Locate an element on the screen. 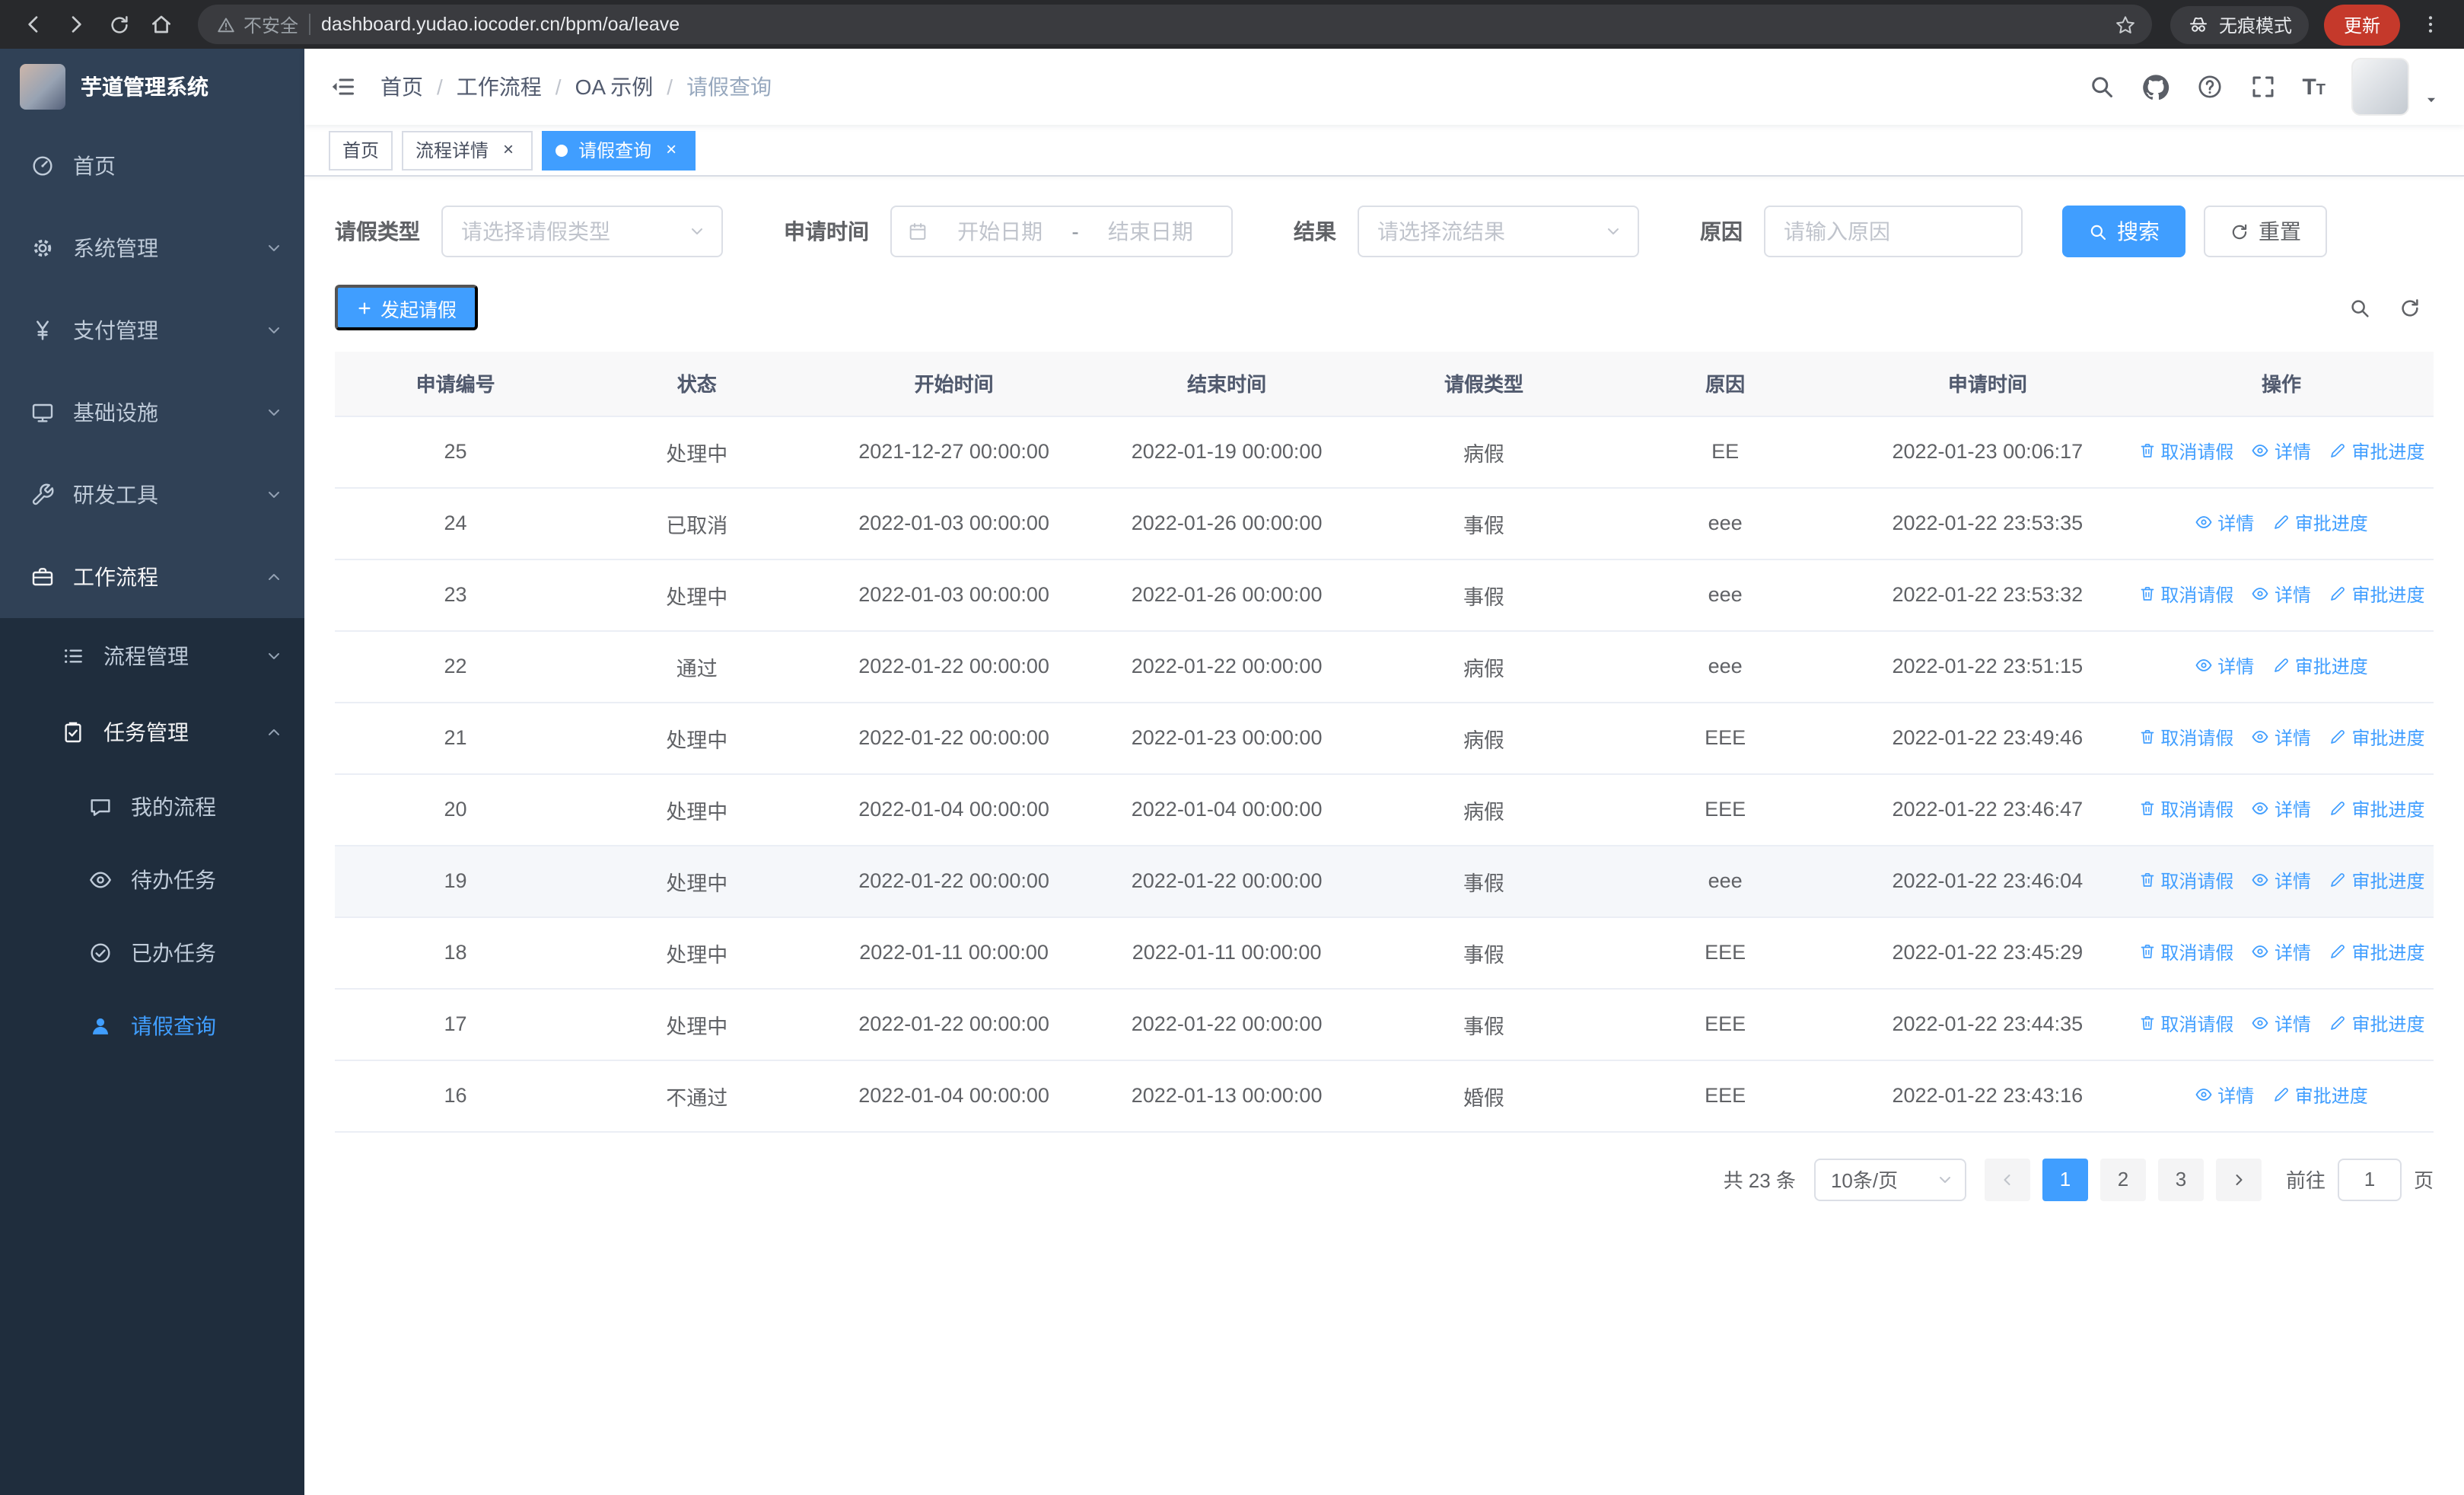  bookmark-star-button is located at coordinates (2126, 25).